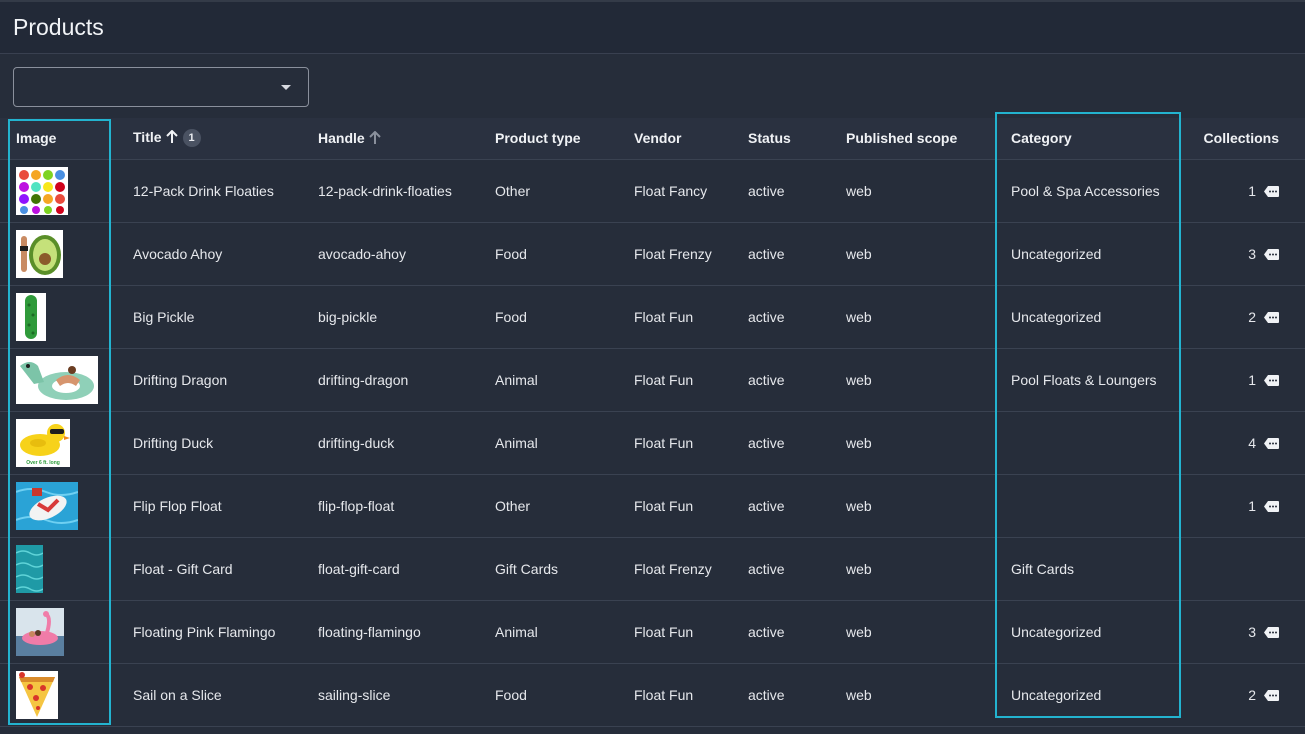 The width and height of the screenshot is (1305, 734). I want to click on vendor-cell: Float Fancy, so click(675, 191).